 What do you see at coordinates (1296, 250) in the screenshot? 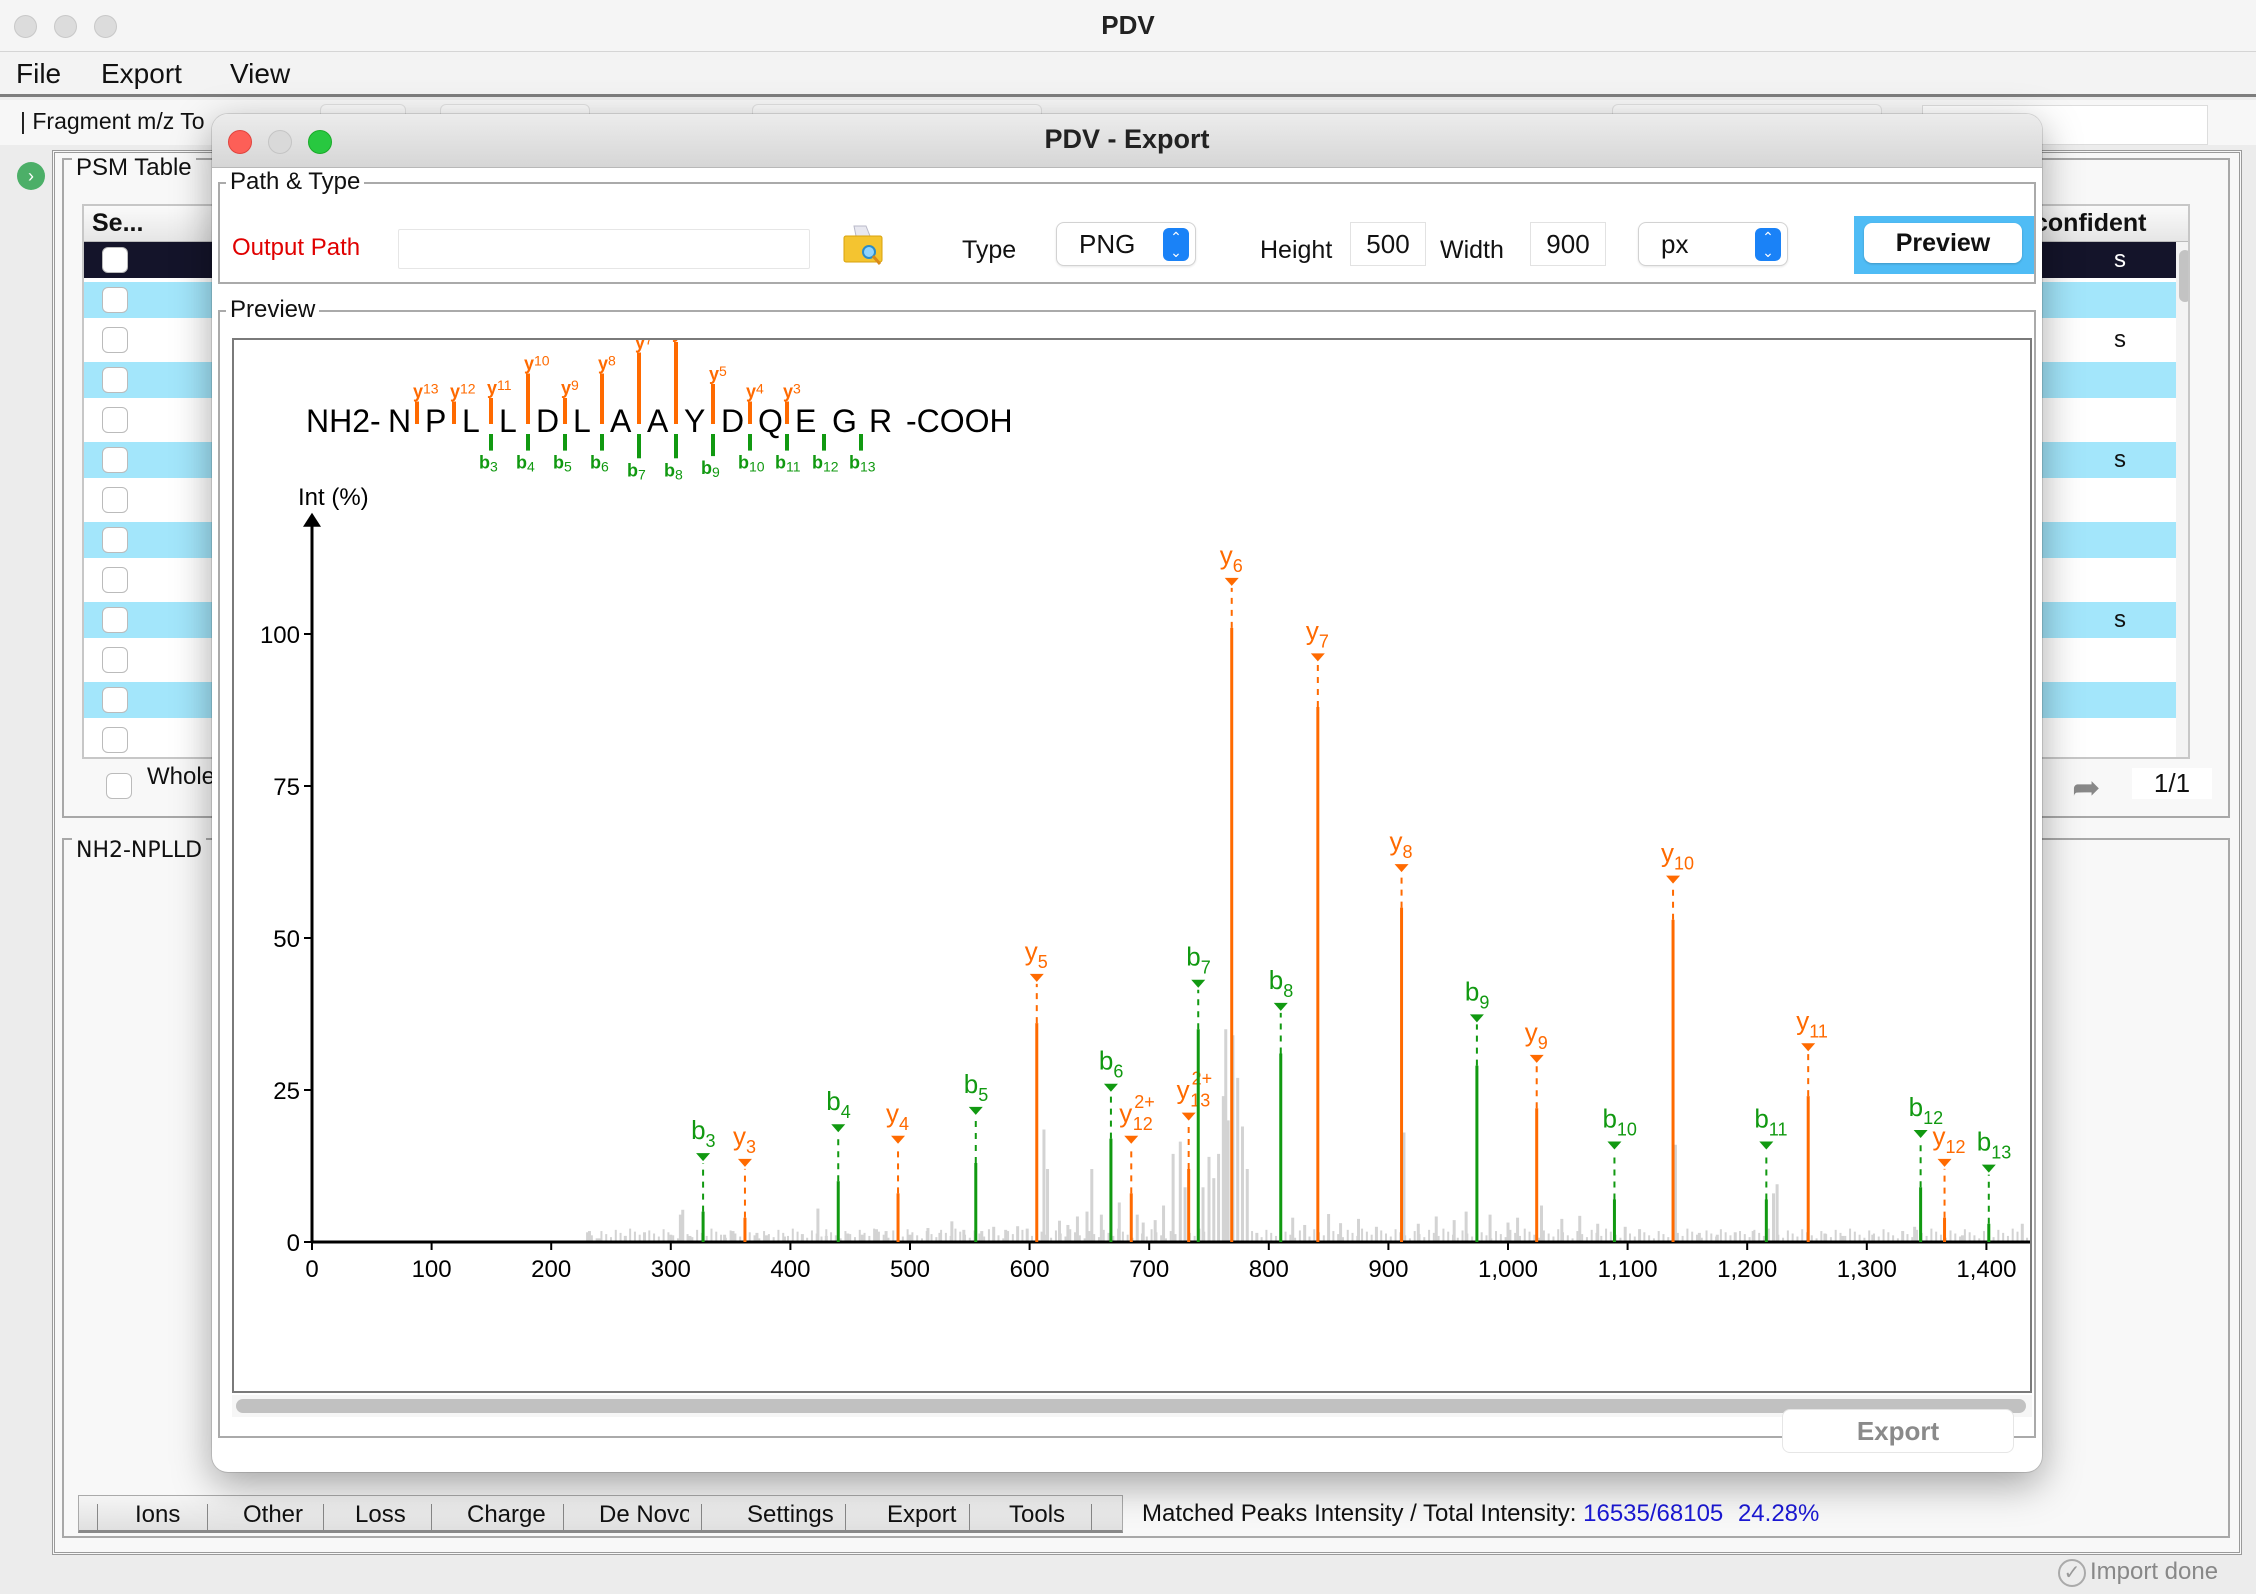
I see `height-label: Height` at bounding box center [1296, 250].